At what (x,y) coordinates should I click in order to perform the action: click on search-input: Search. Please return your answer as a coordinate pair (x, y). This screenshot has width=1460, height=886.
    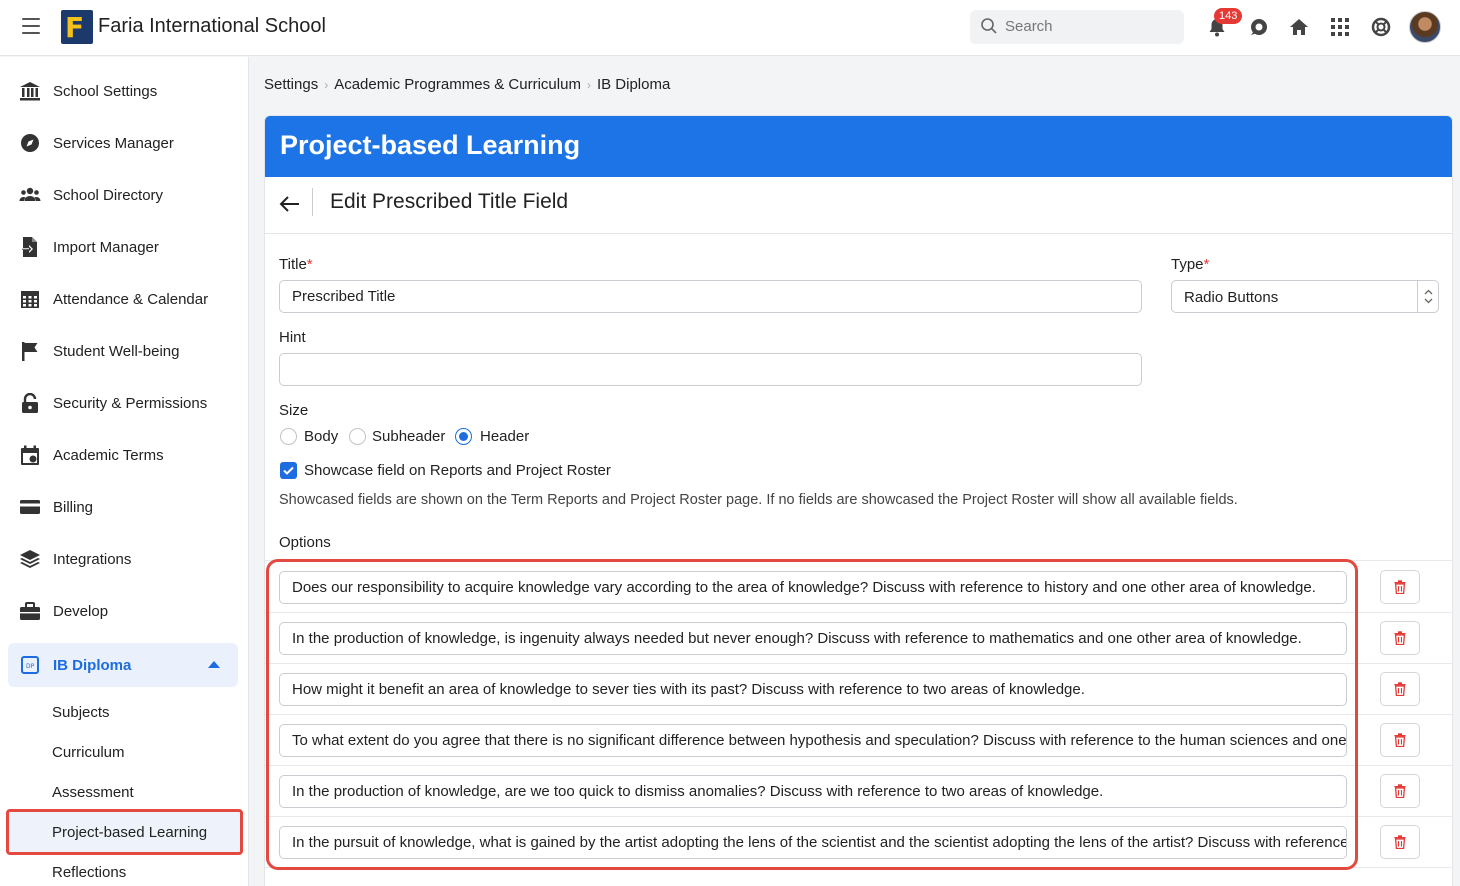
    Looking at the image, I should click on (1077, 27).